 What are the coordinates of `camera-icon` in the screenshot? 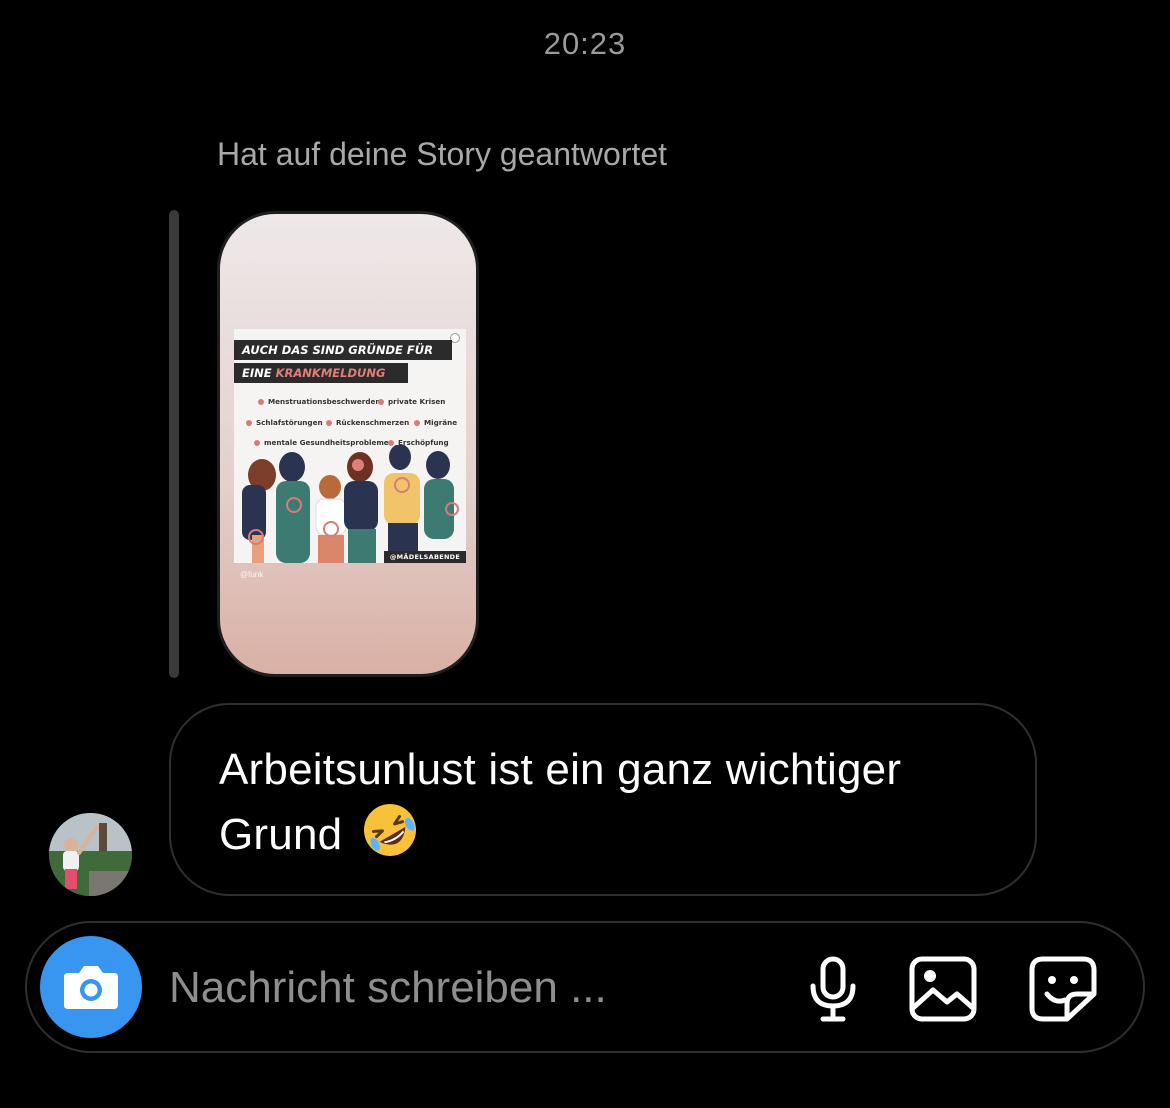 It's located at (91, 987).